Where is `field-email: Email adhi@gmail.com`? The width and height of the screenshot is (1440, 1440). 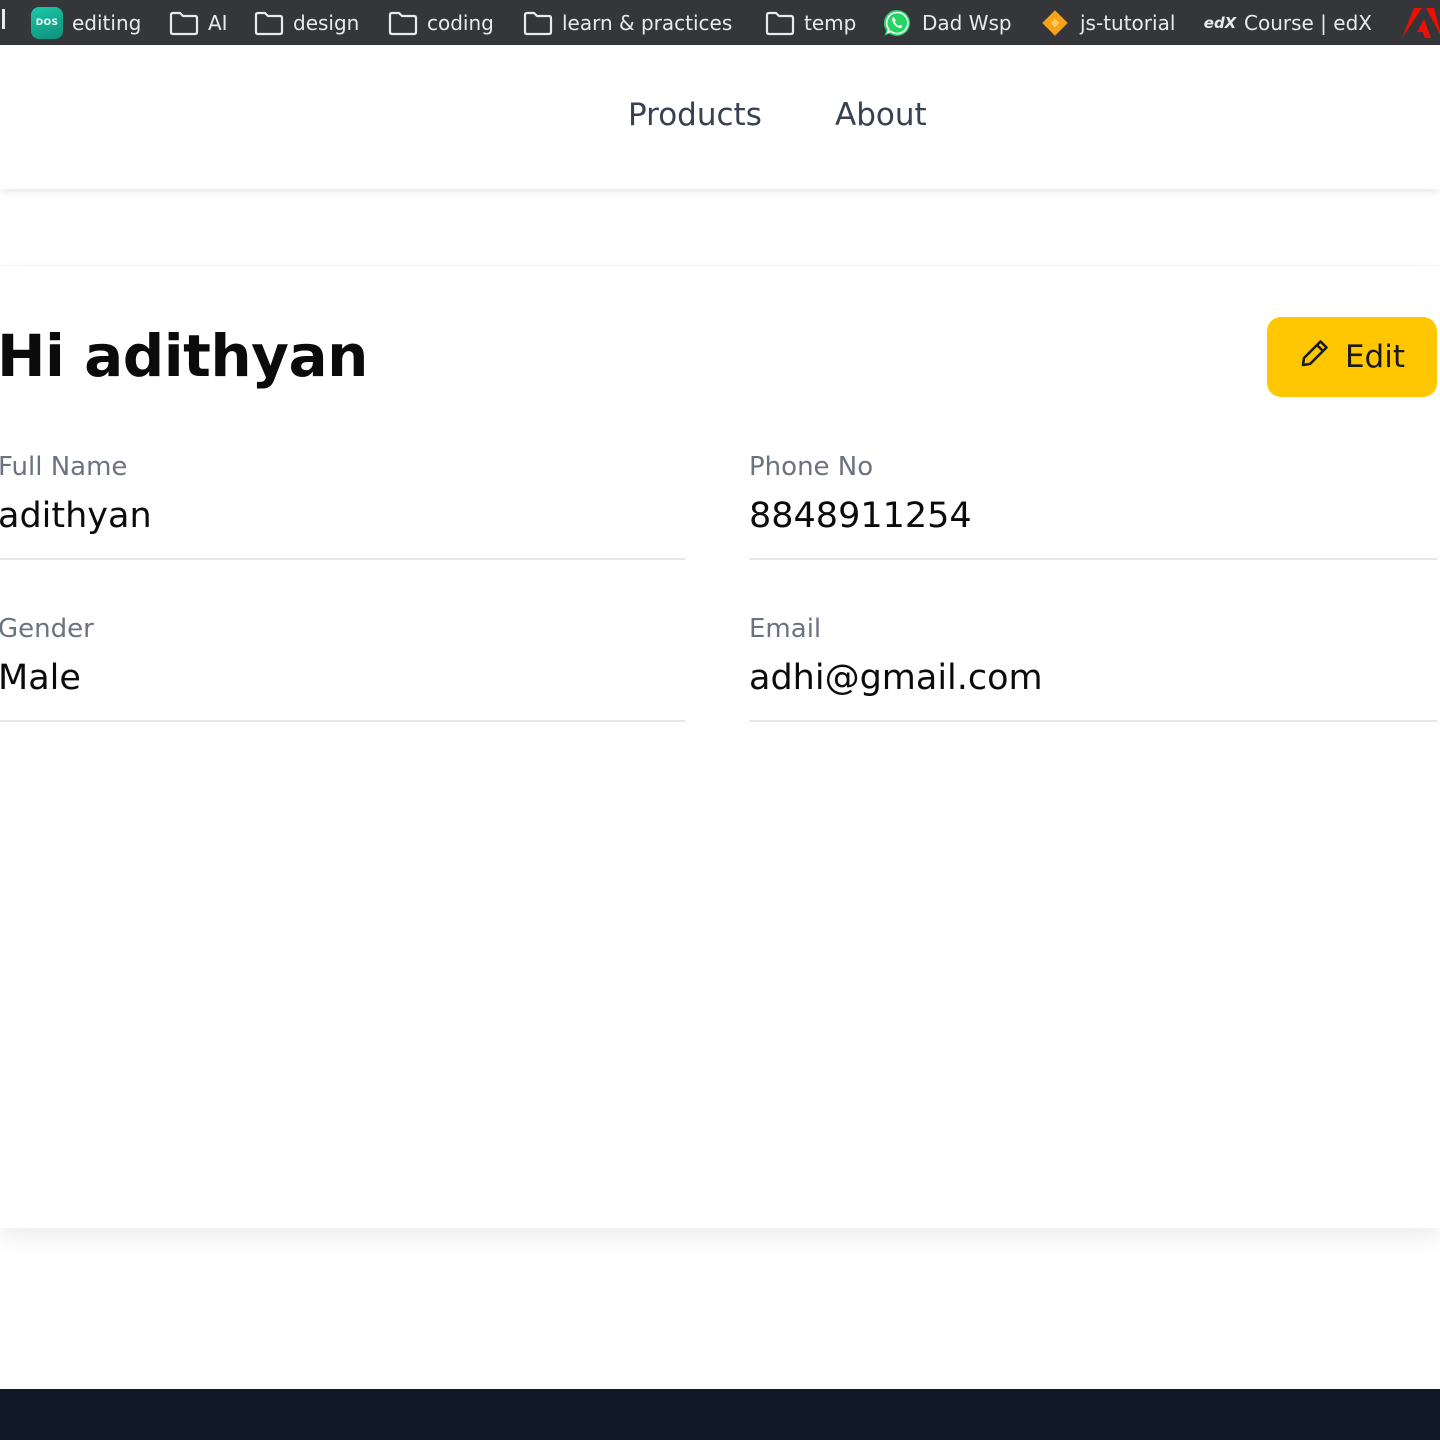
field-email: Email adhi@gmail.com is located at coordinates (1093, 669).